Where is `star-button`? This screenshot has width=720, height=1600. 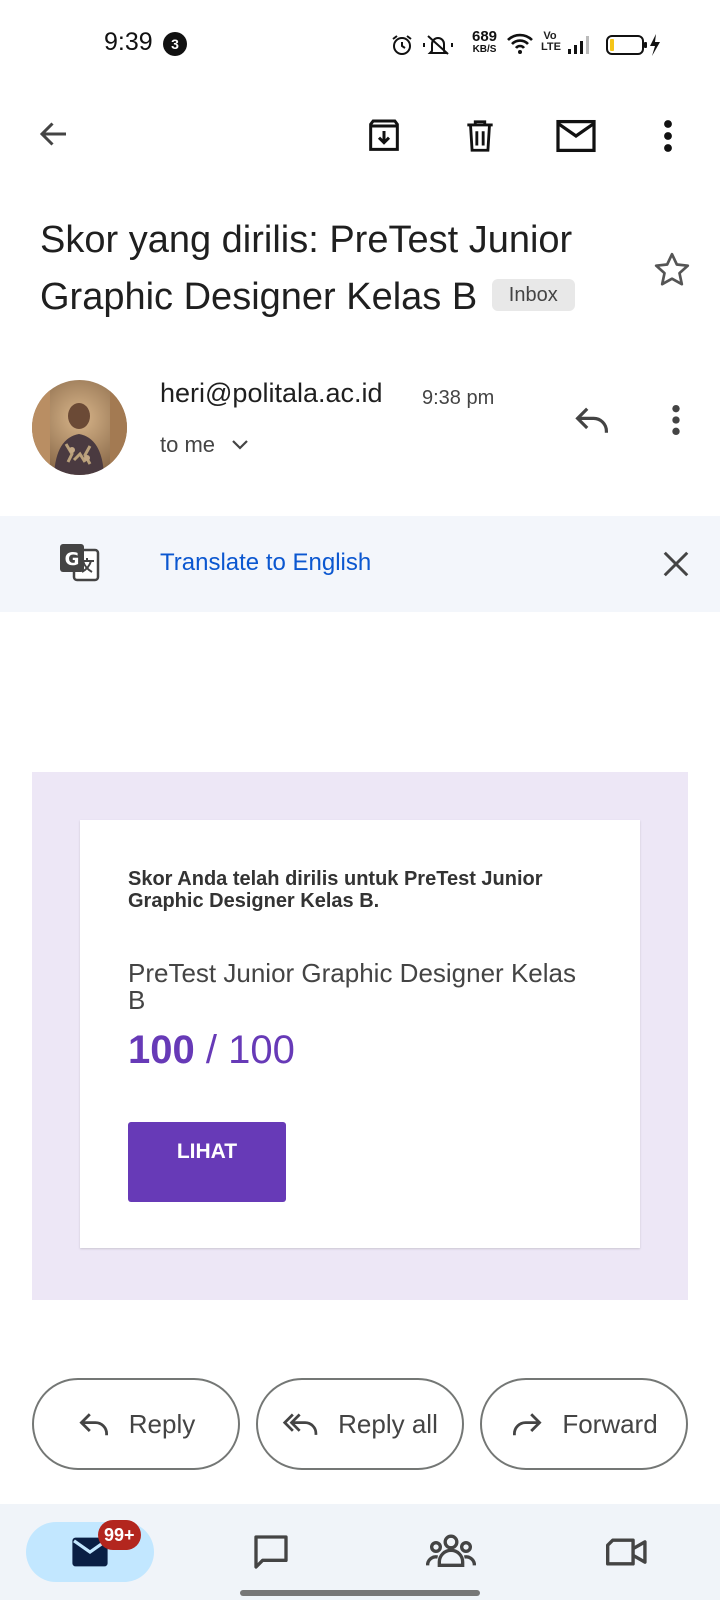 star-button is located at coordinates (672, 270).